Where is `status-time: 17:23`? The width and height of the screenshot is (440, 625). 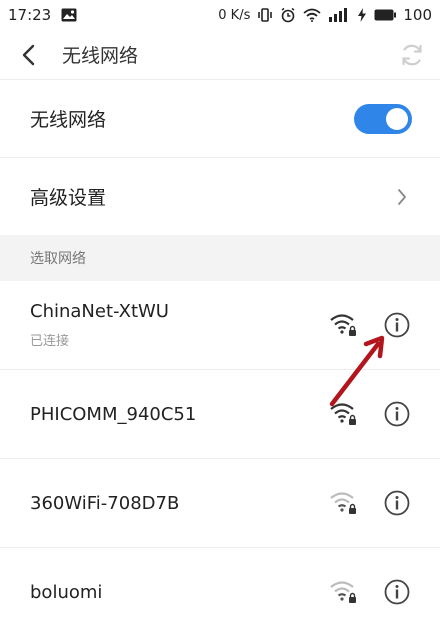
status-time: 17:23 is located at coordinates (30, 15).